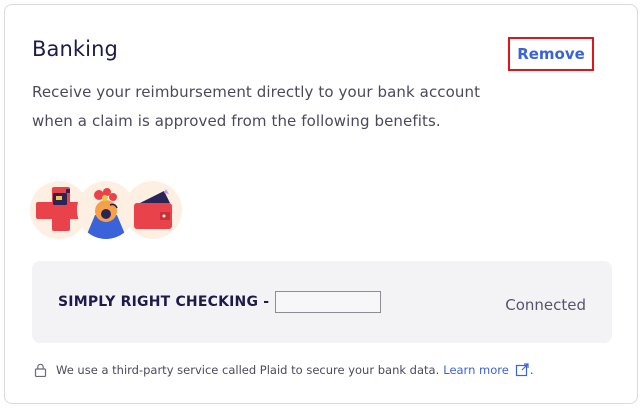  I want to click on account-name: SIMPLY RIGHT CHECKING -, so click(164, 302).